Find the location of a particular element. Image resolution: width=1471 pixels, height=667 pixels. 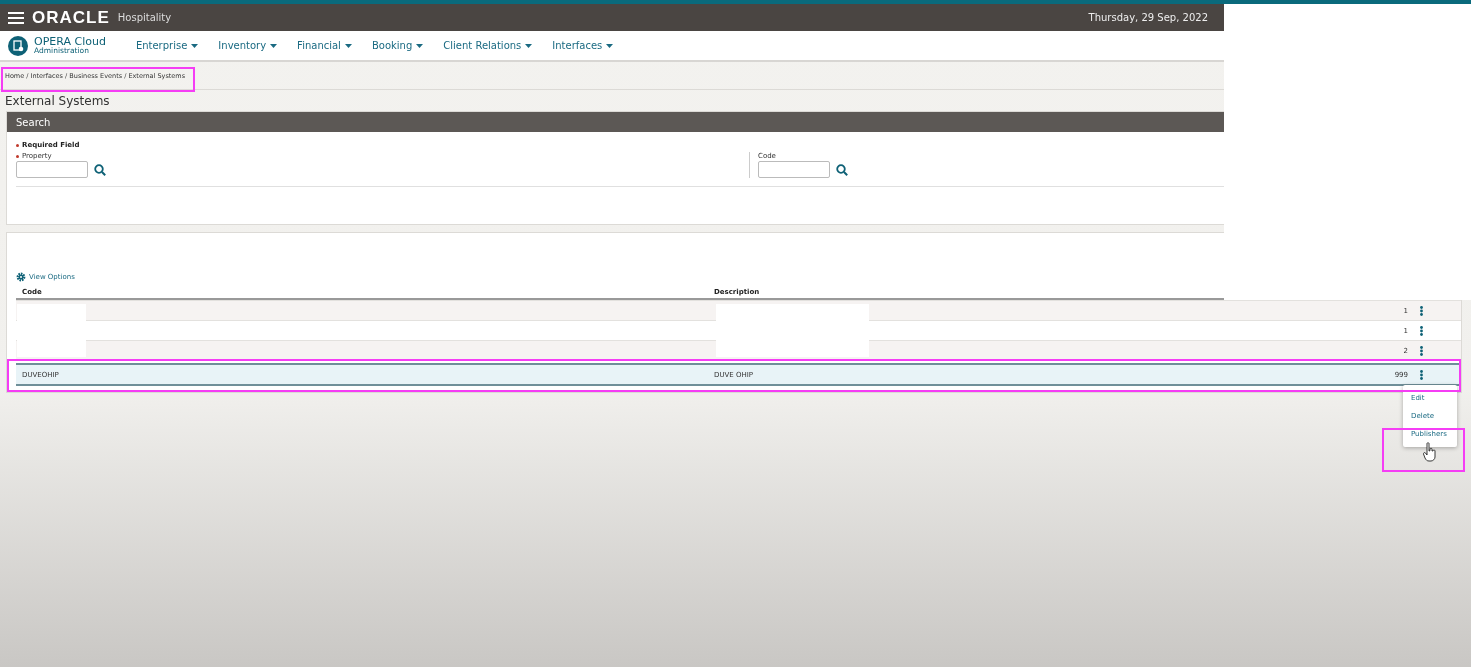

clipboard-icon is located at coordinates (18, 45).